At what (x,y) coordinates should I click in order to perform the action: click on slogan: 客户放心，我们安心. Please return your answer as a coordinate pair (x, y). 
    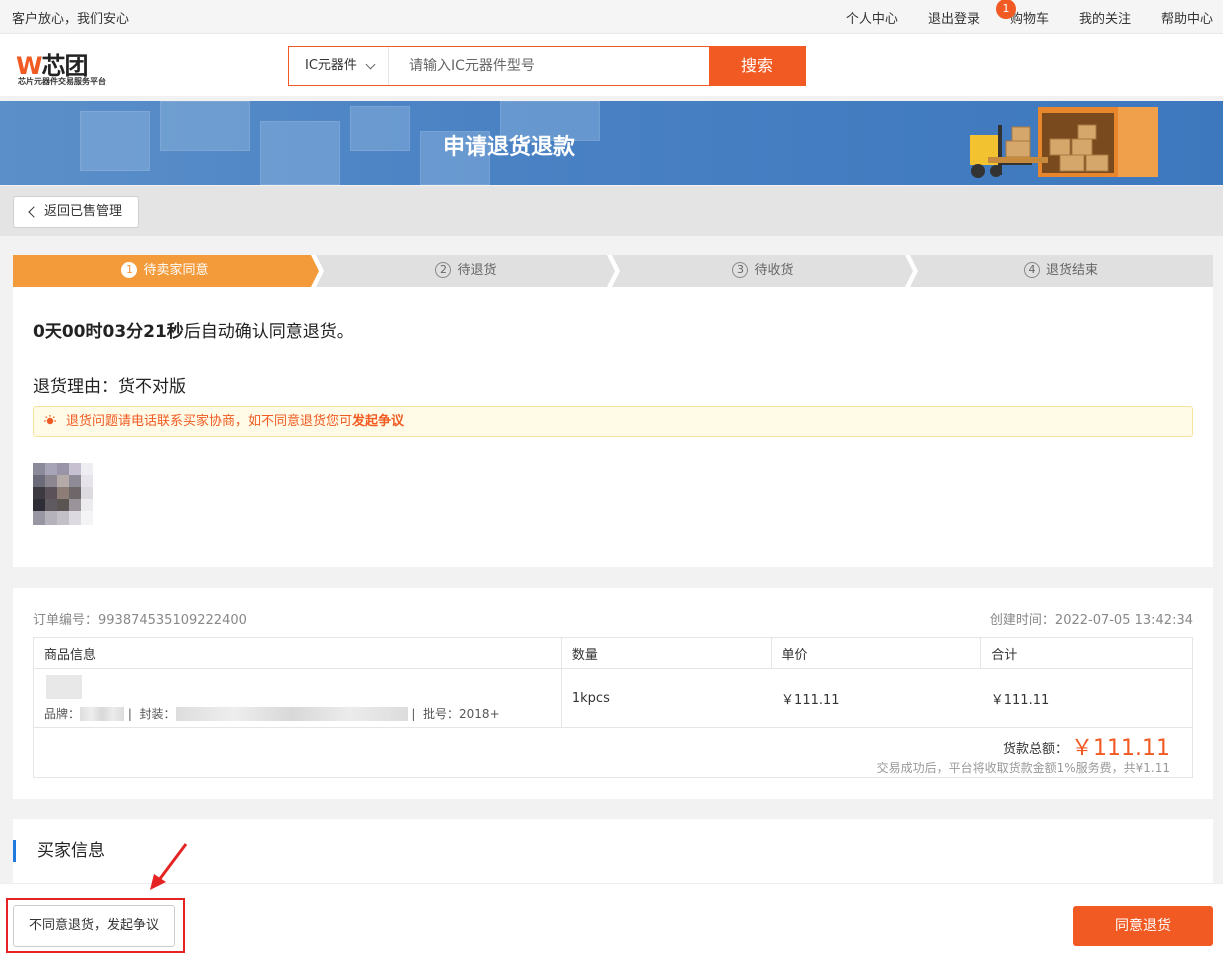
    Looking at the image, I should click on (71, 19).